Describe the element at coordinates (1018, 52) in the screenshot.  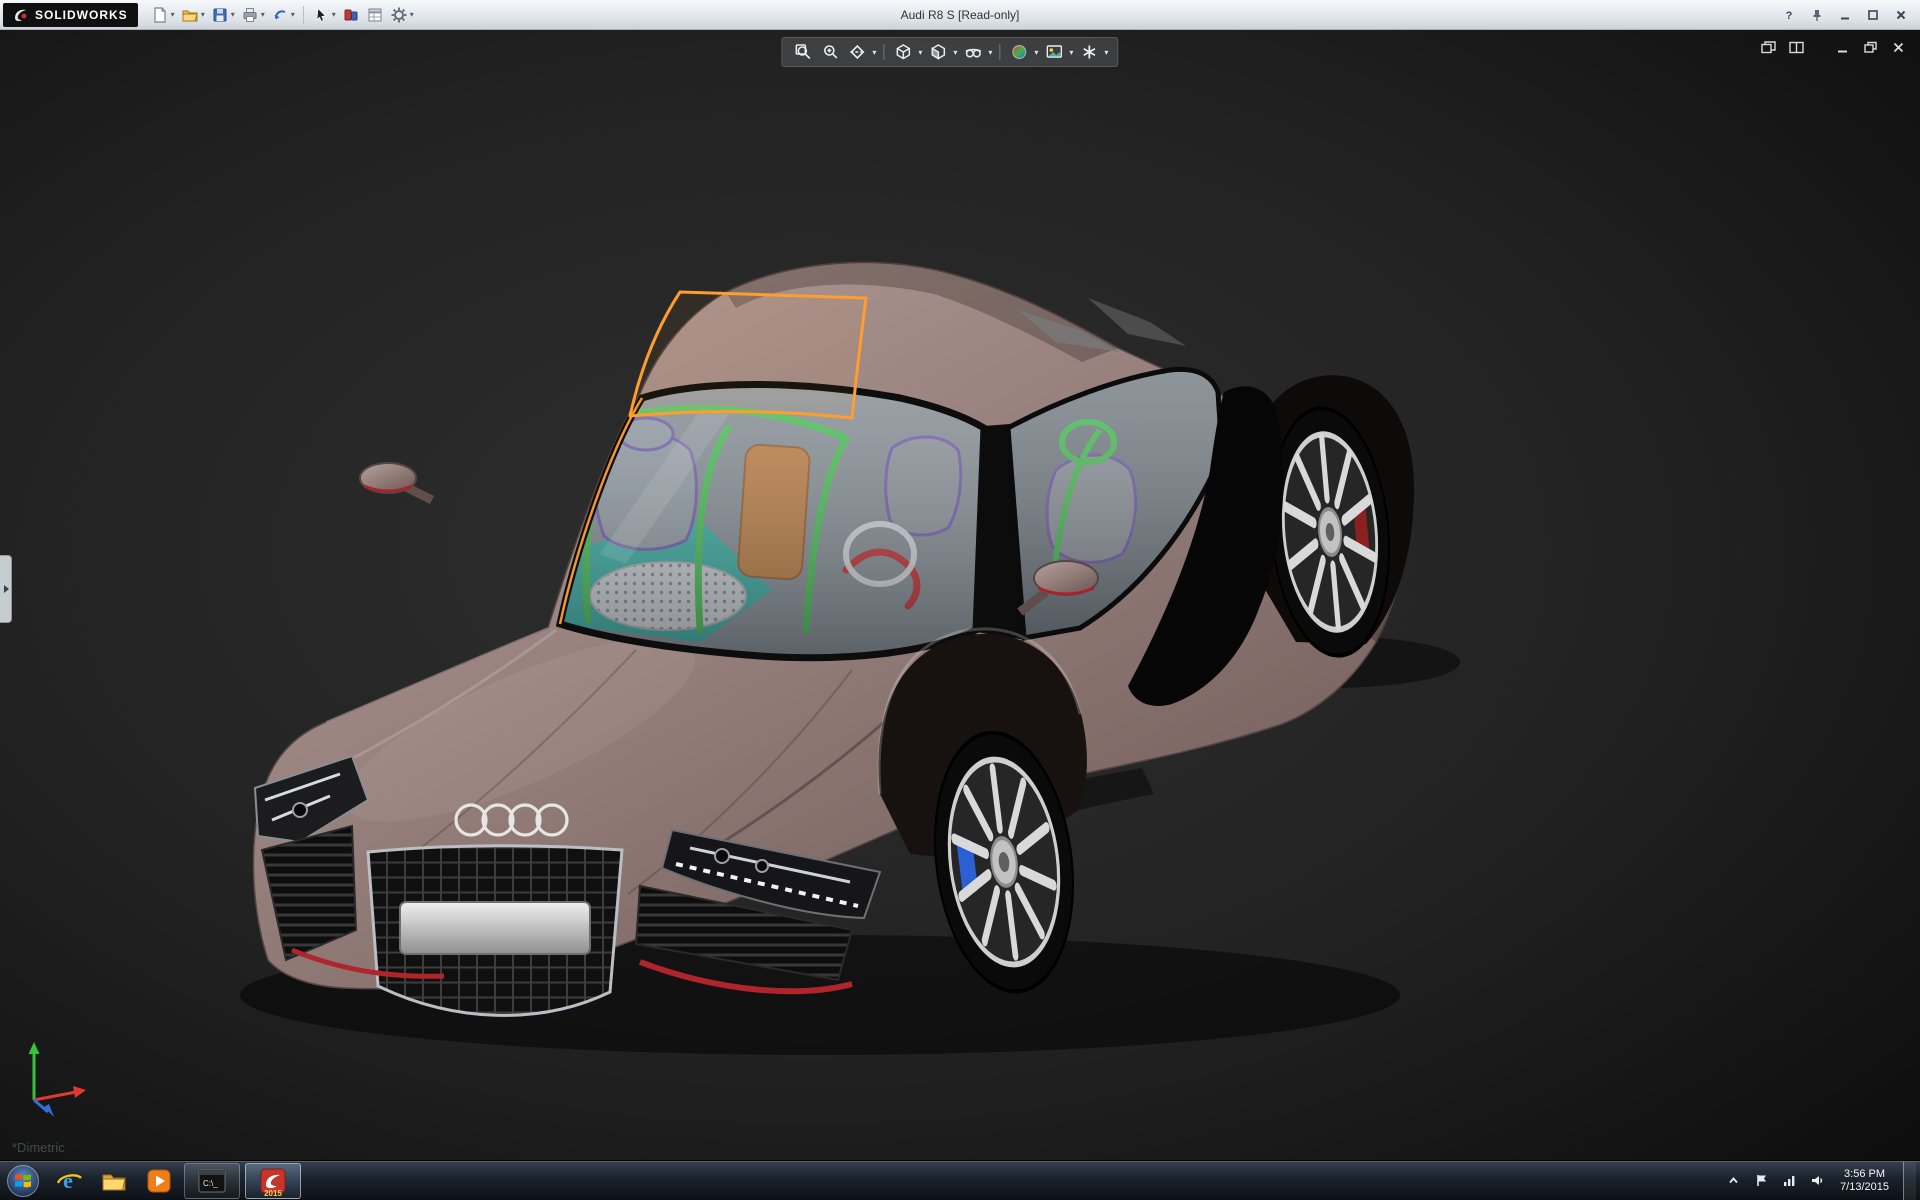
I see `edit-appearance-button` at that location.